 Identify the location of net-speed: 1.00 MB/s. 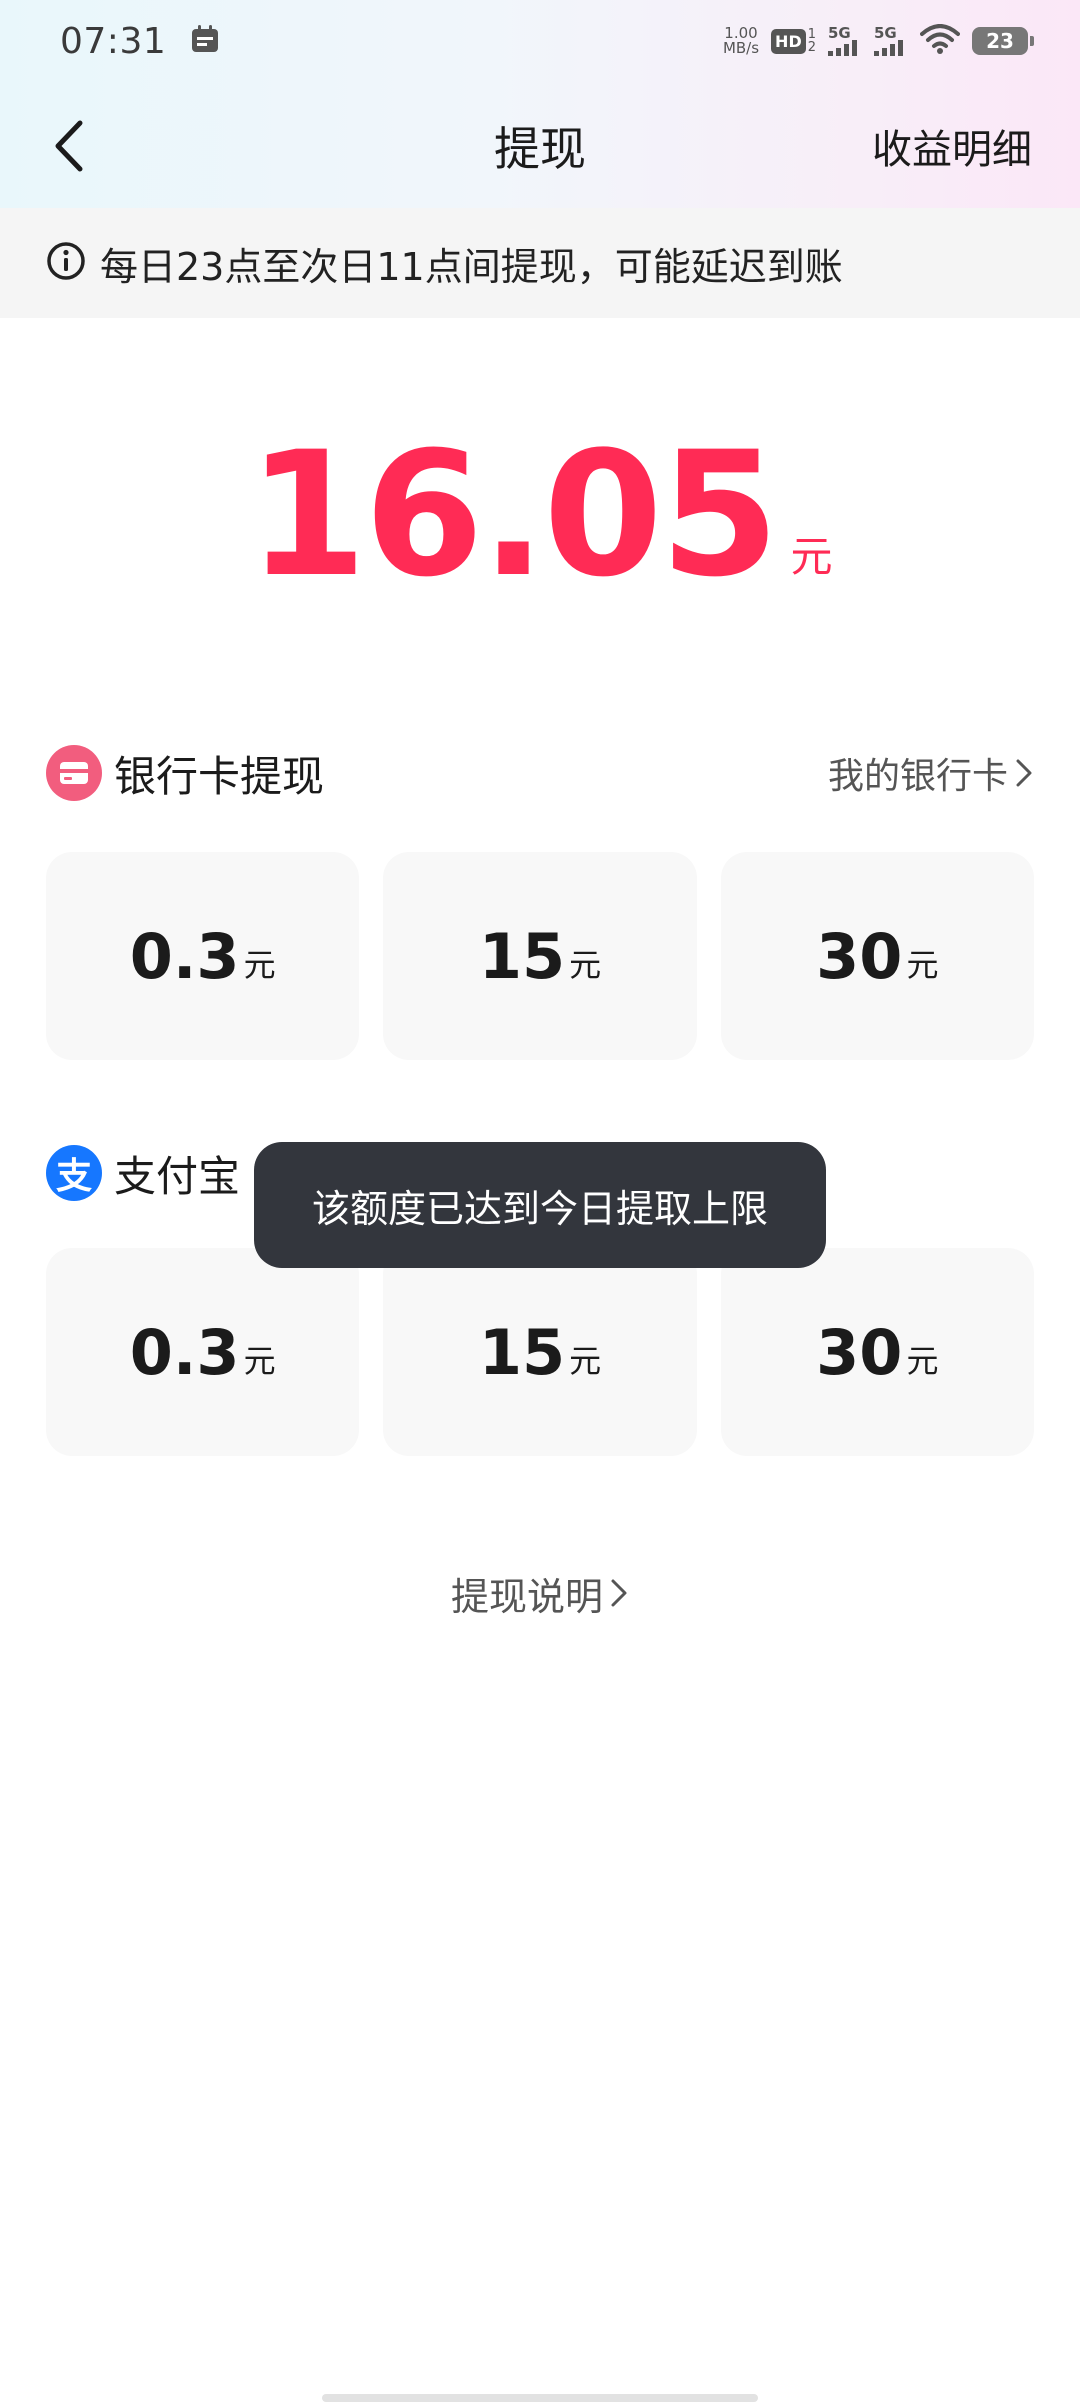
(741, 40).